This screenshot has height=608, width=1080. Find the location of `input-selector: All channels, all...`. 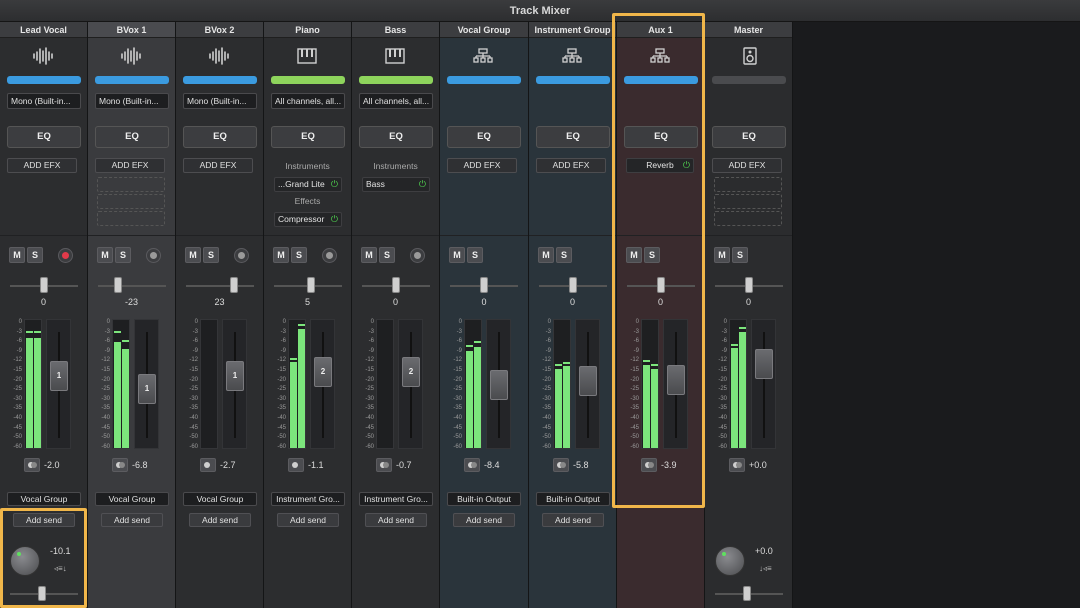

input-selector: All channels, all... is located at coordinates (308, 101).